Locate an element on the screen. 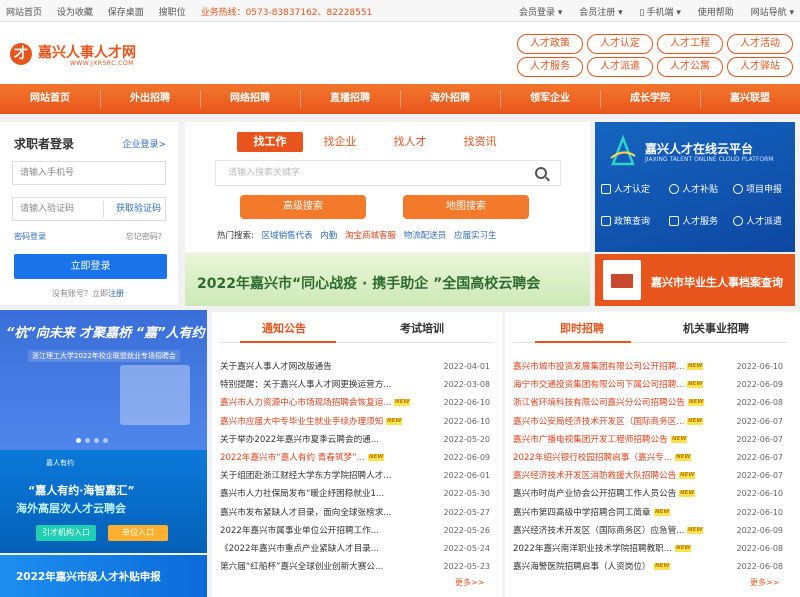  recruit-row: 嘉兴市第四高级中学招聘合同工简章 NEW 2022-06-10 is located at coordinates (648, 513).